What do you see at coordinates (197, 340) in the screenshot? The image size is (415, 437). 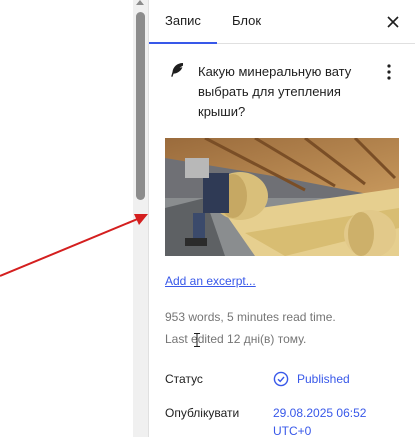 I see `text-cursor-icon` at bounding box center [197, 340].